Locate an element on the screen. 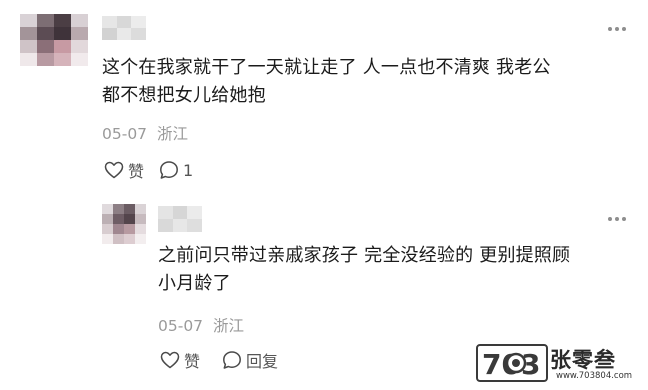 This screenshot has width=648, height=390. comment-text: 之前问只带过亲戚家孩子 完全没经验的 更别提照顾 小月龄了 is located at coordinates (364, 270).